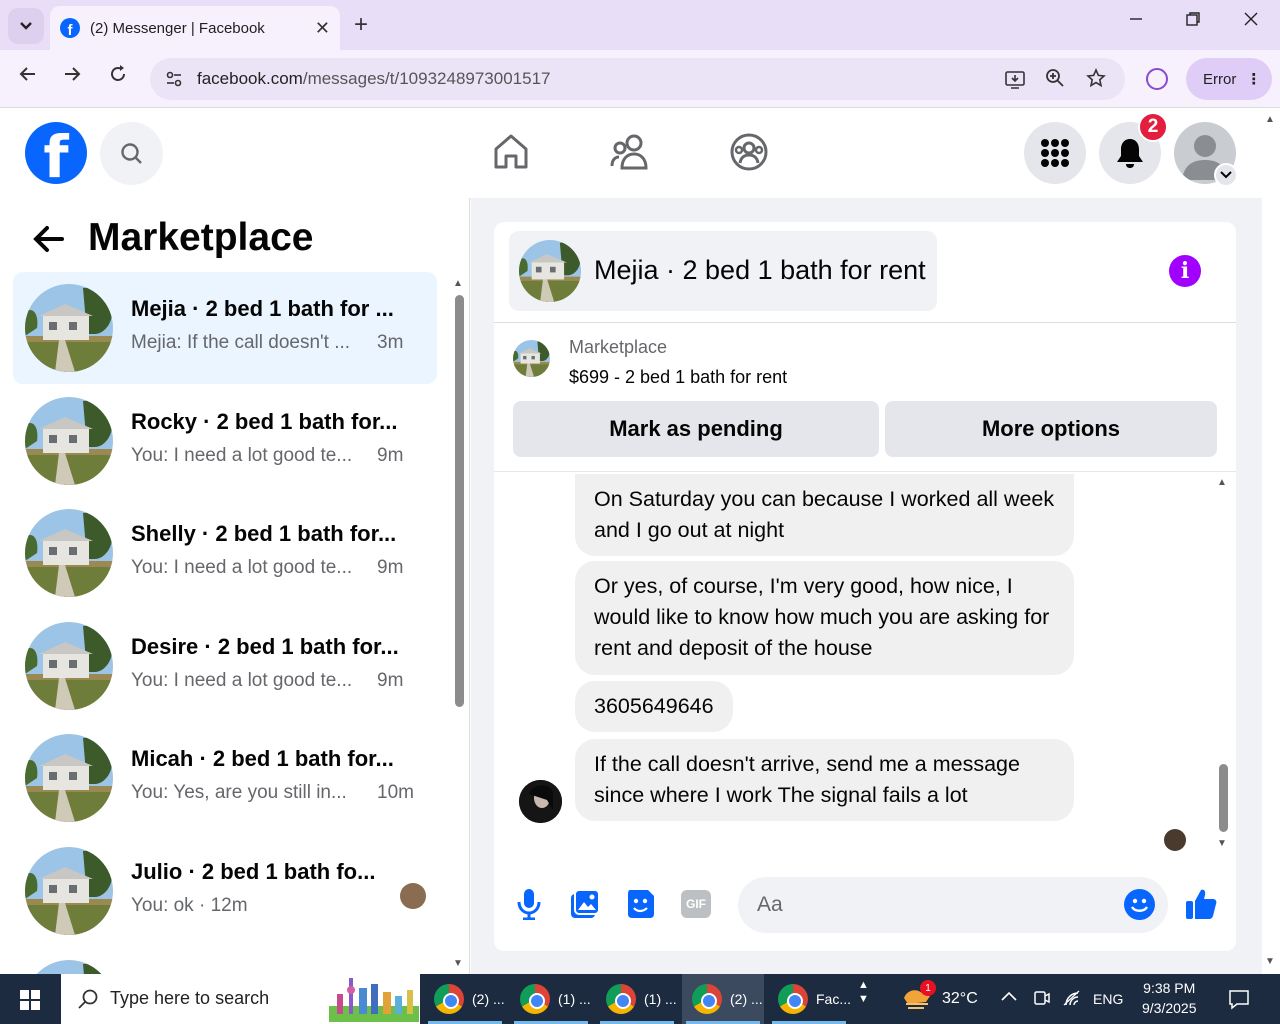  Describe the element at coordinates (585, 906) in the screenshot. I see `photo-attach-icon` at that location.